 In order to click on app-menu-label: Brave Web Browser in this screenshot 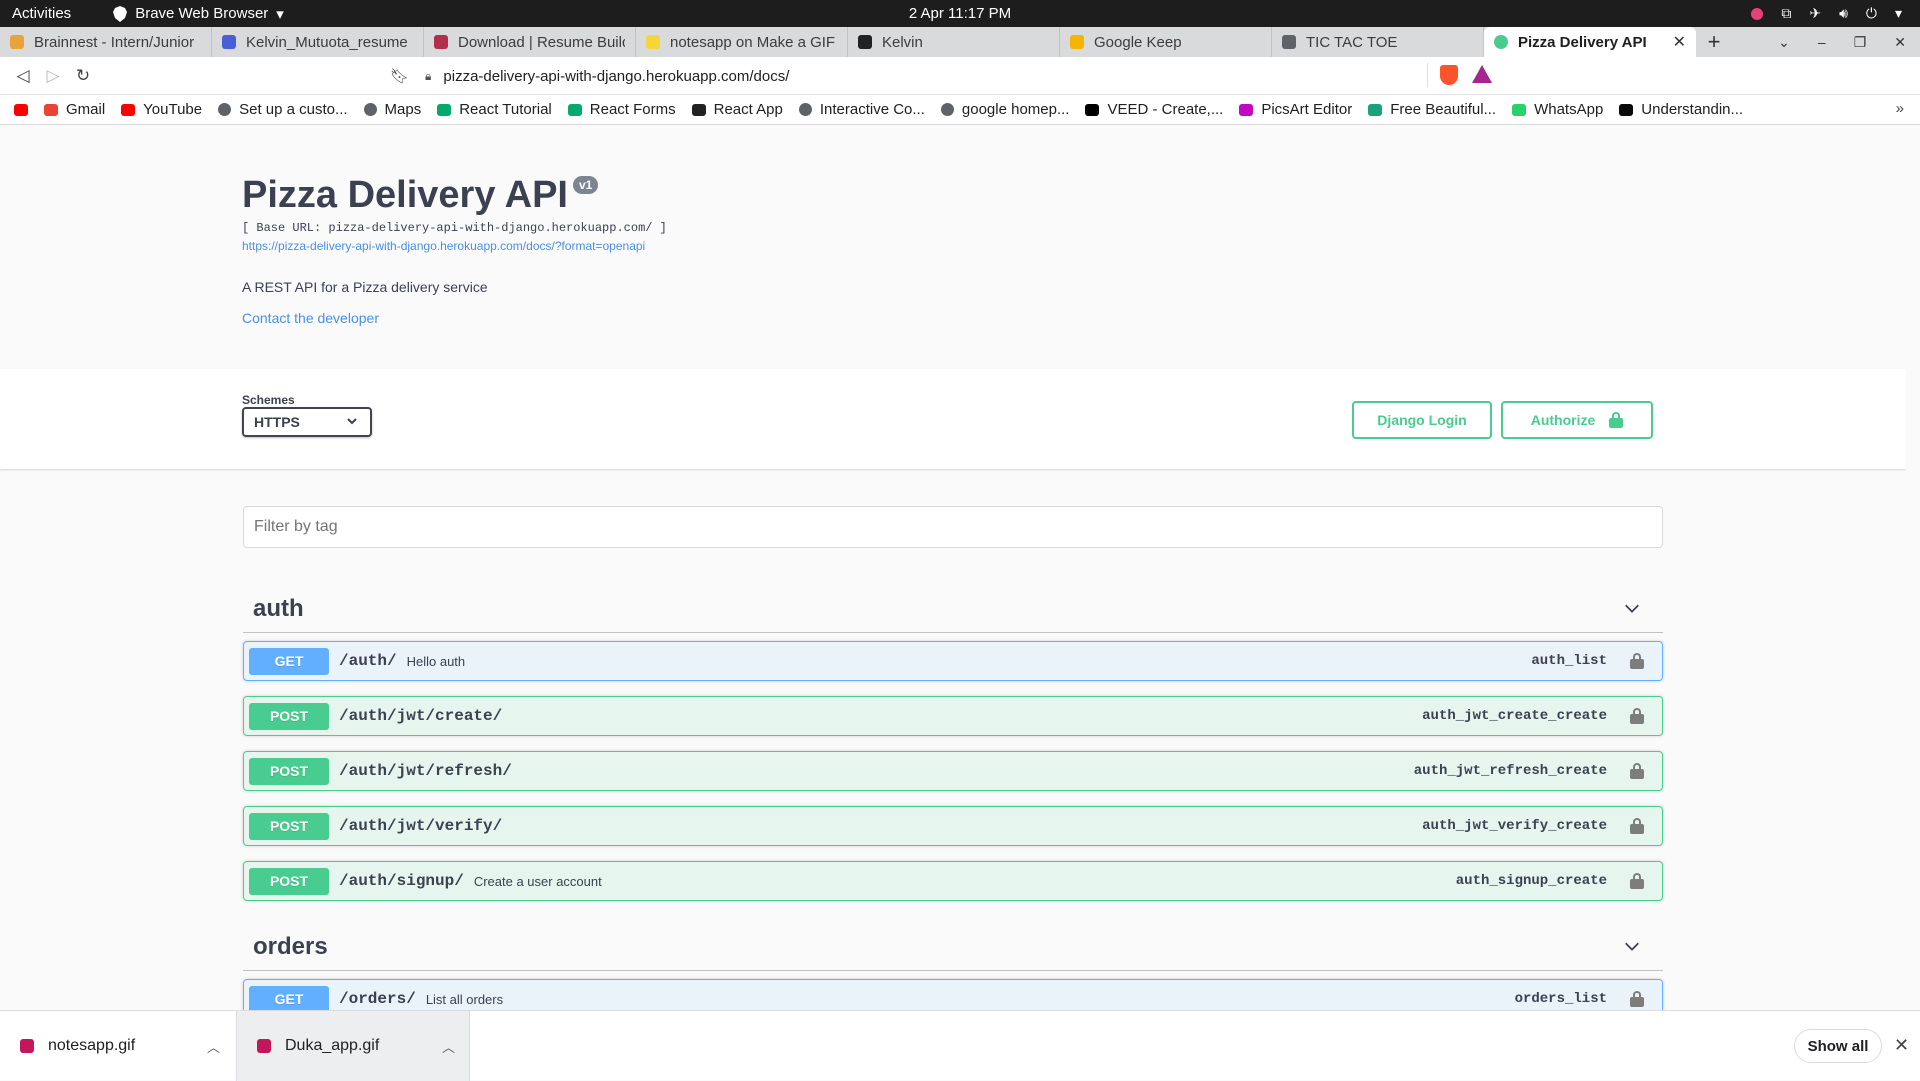, I will do `click(202, 13)`.